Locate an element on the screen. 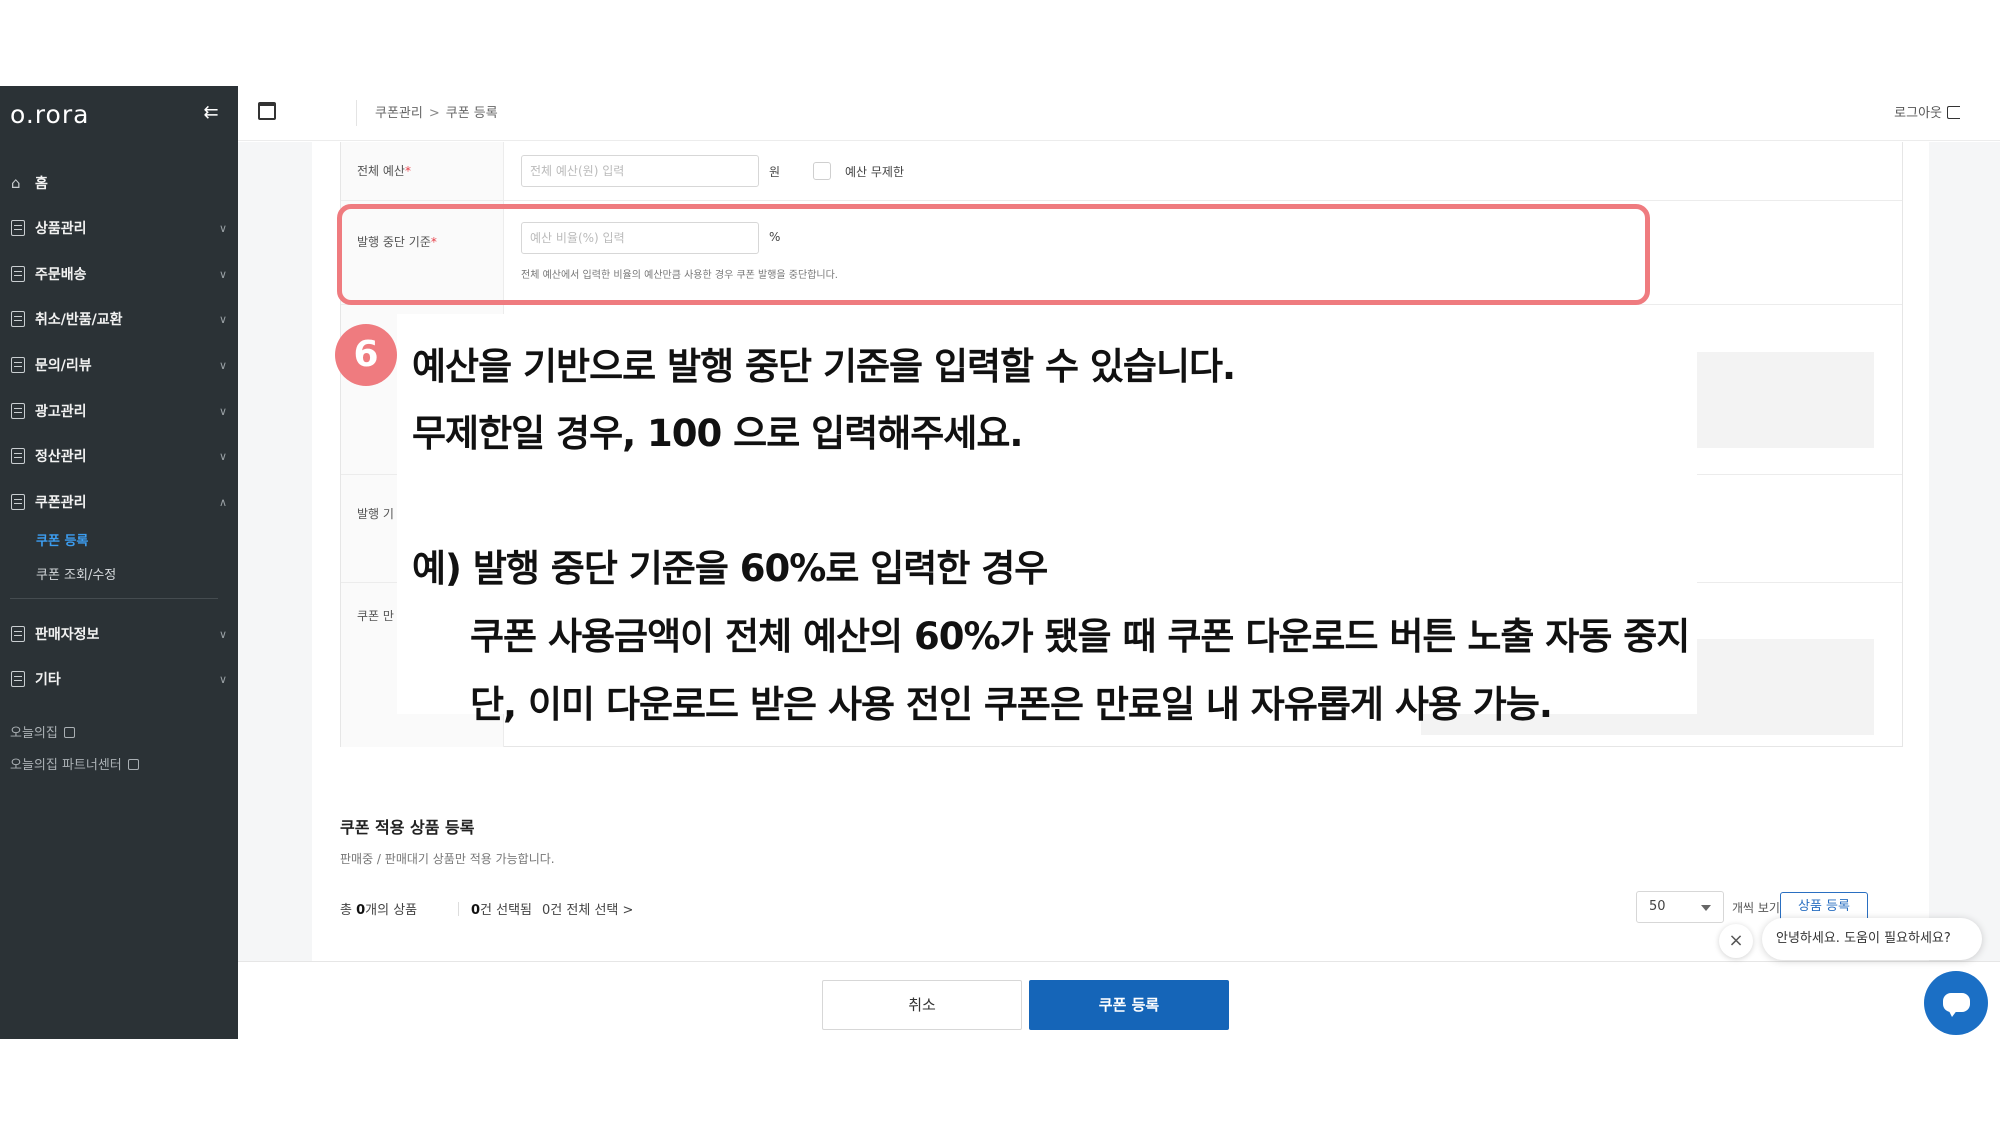  sidebar-subitem-coupon-search: 쿠폰 조회/수정 is located at coordinates (76, 573).